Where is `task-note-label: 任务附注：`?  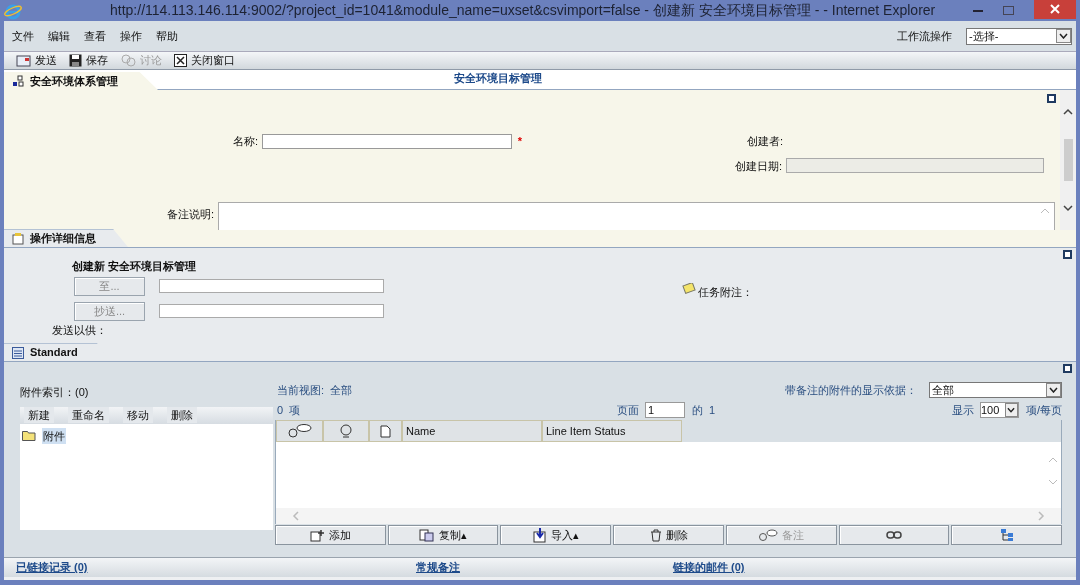 task-note-label: 任务附注： is located at coordinates (725, 292).